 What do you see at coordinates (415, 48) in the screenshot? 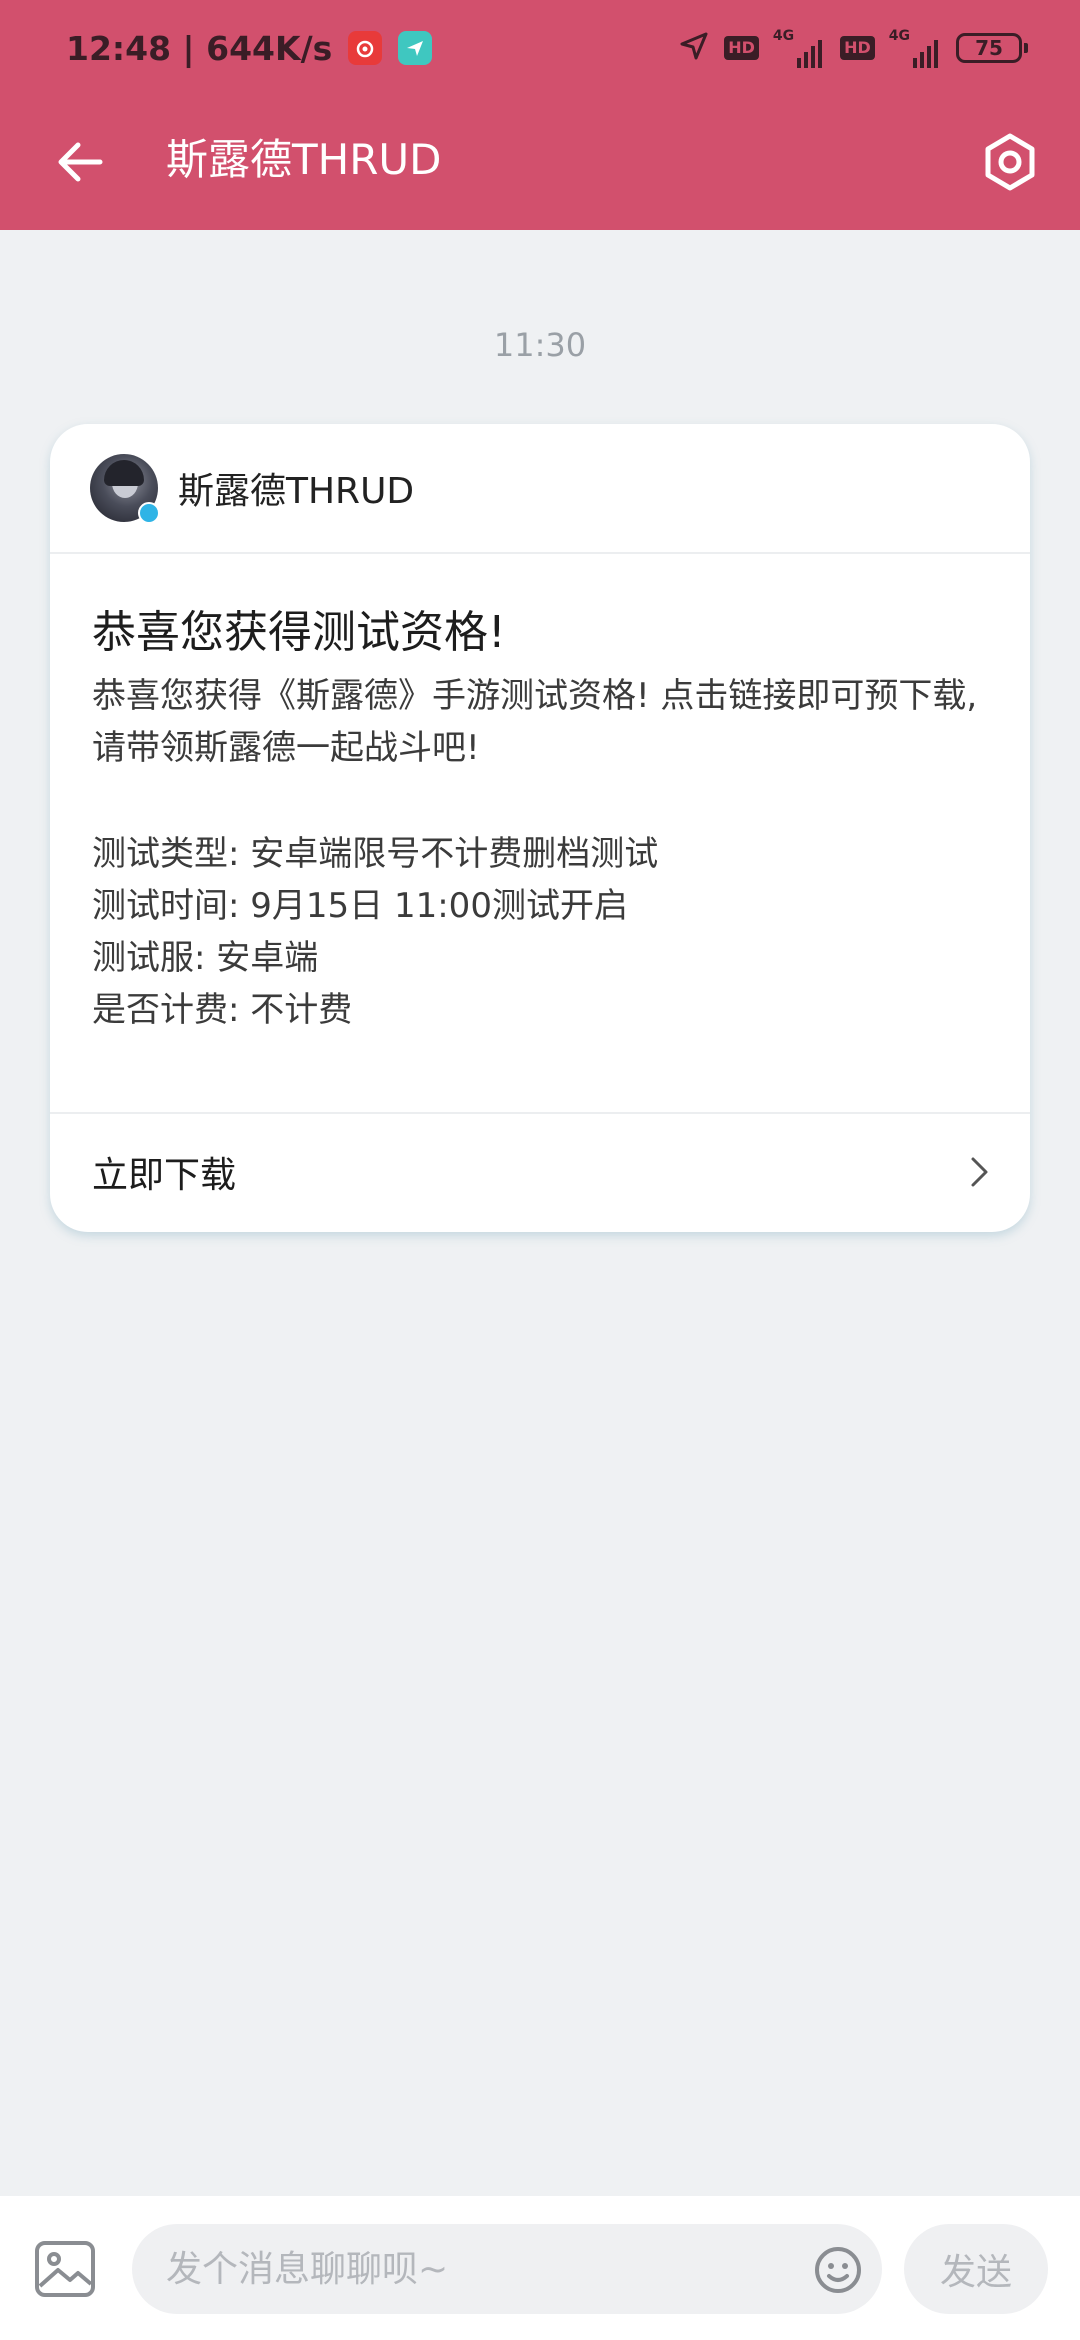
I see `send-arrow-app-icon` at bounding box center [415, 48].